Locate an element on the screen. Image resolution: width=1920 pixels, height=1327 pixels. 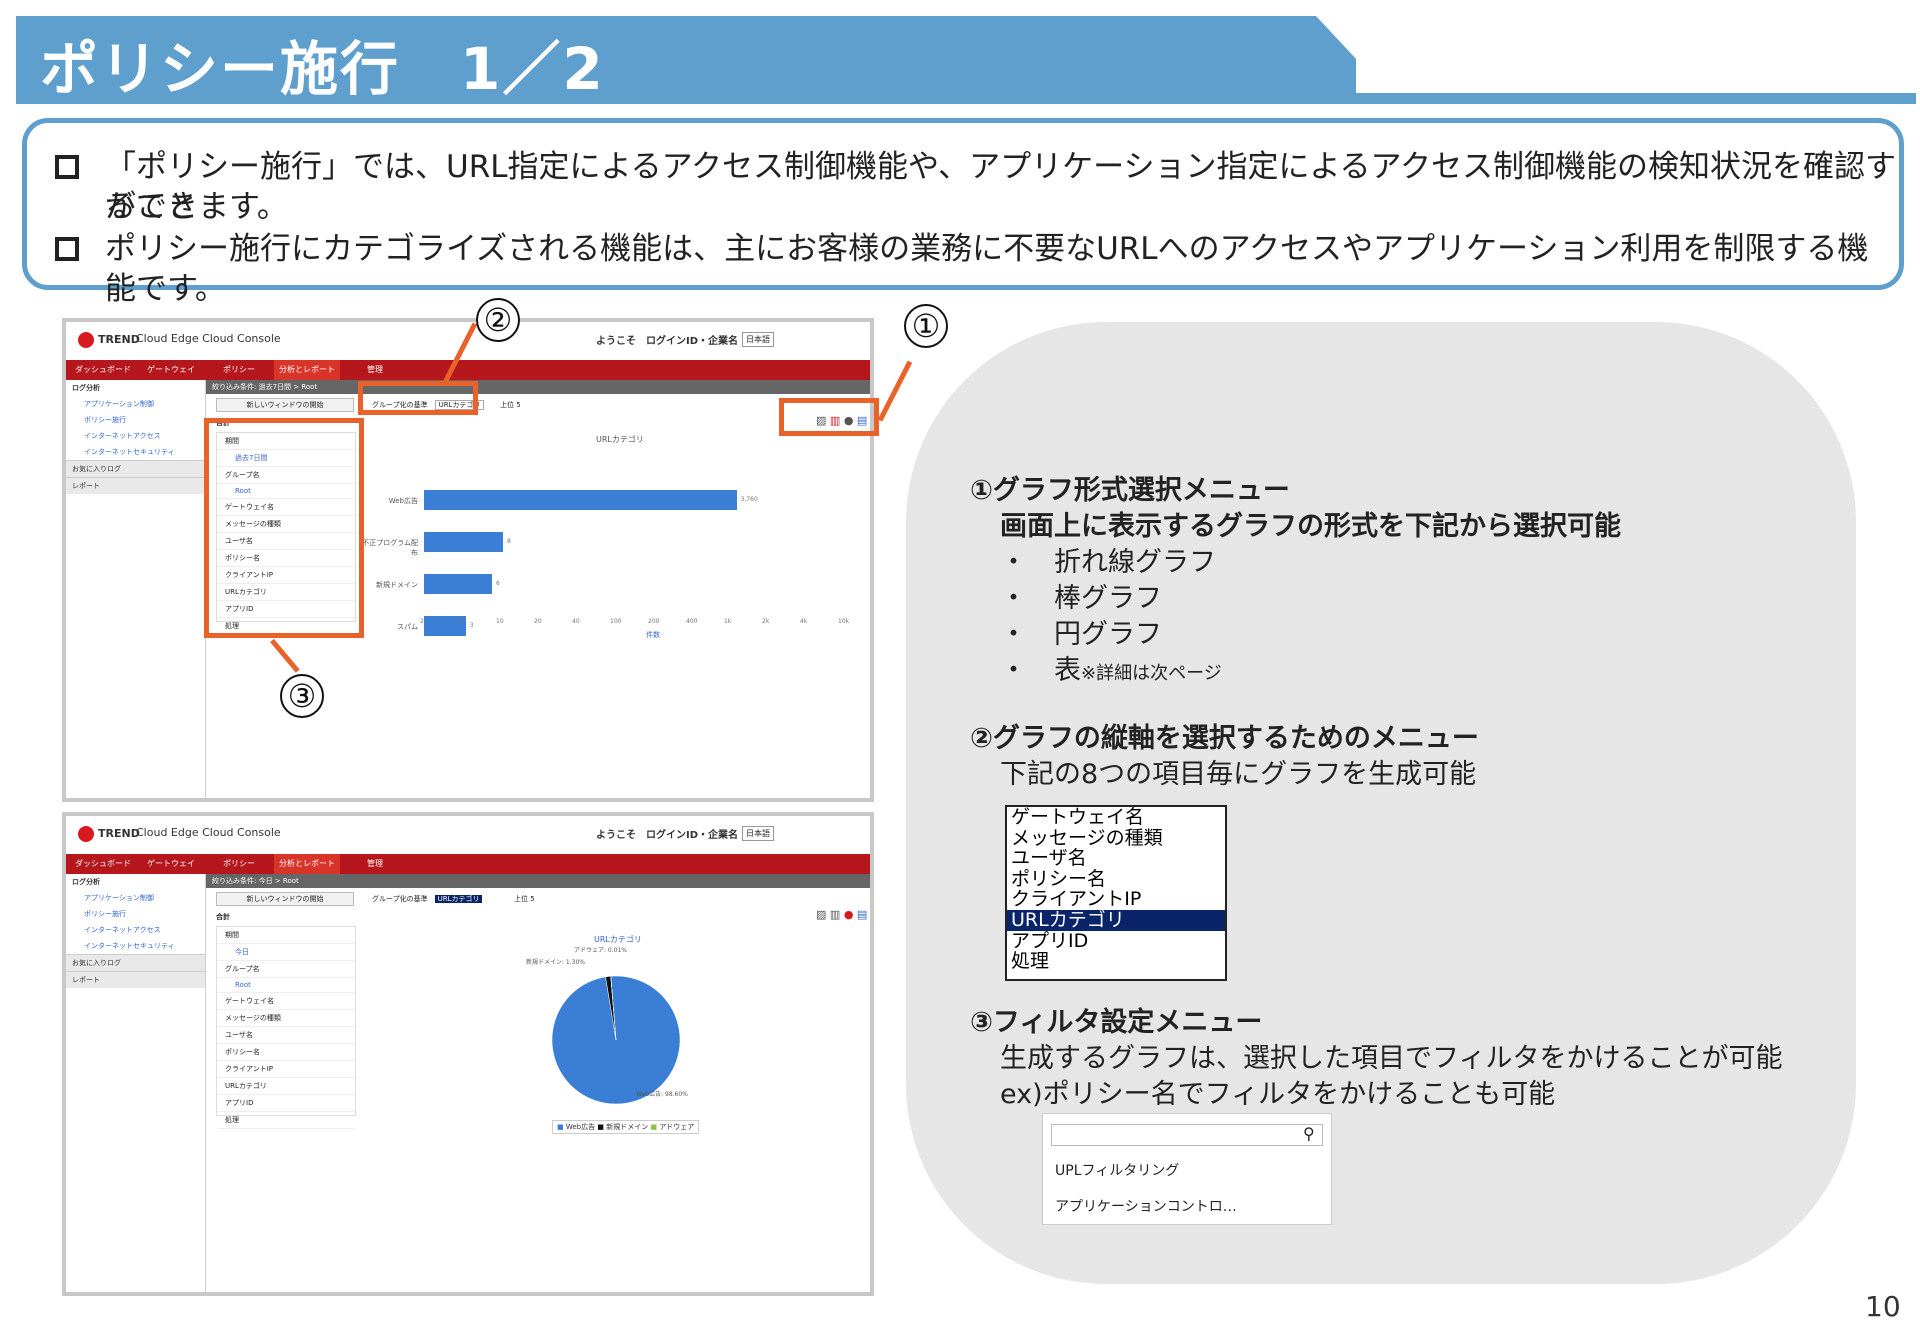
filter-item: ユーザ名 is located at coordinates (286, 1035).